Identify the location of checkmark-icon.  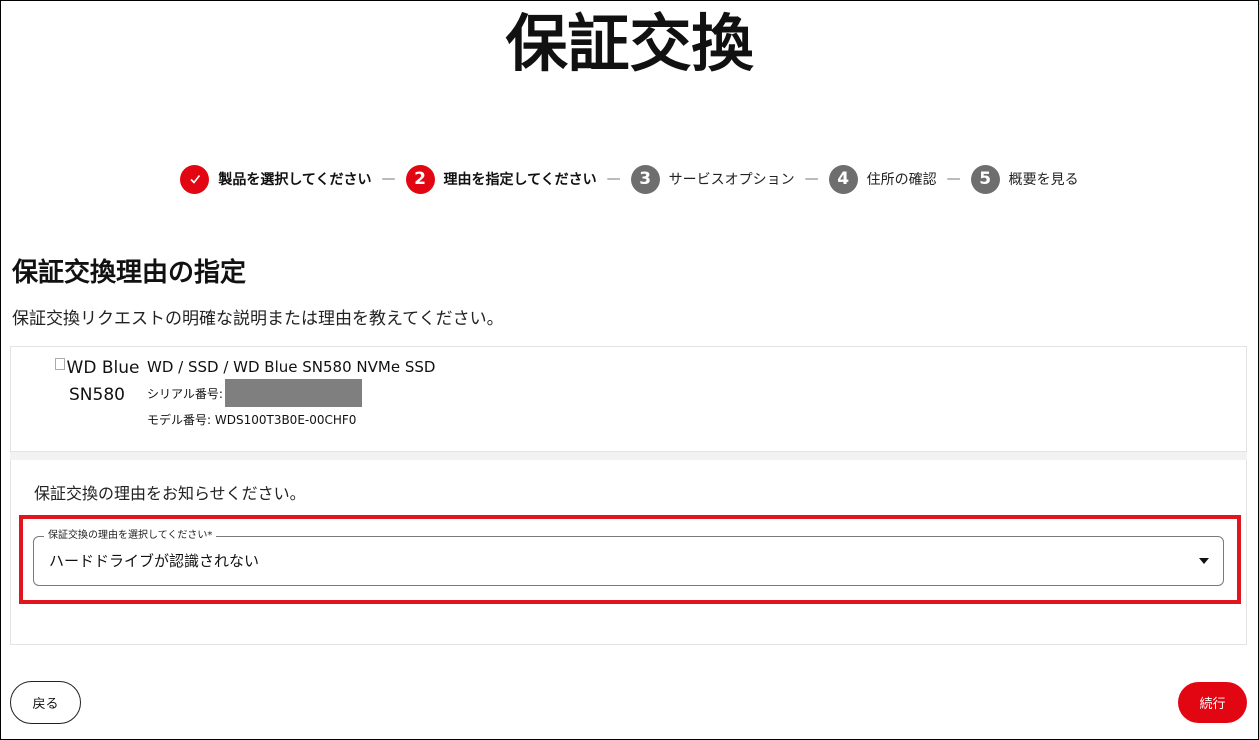
(195, 179).